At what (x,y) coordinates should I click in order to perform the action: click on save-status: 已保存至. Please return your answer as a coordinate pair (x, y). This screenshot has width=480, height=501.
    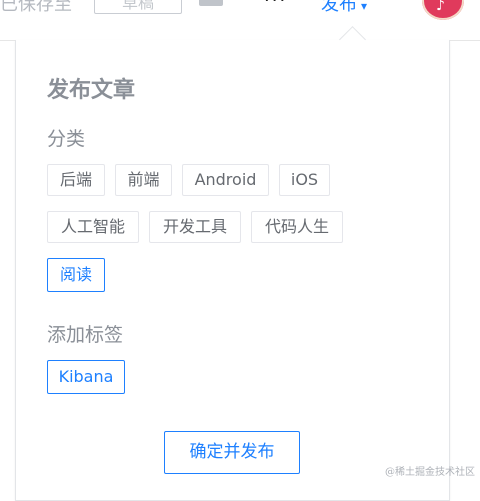
    Looking at the image, I should click on (36, 7).